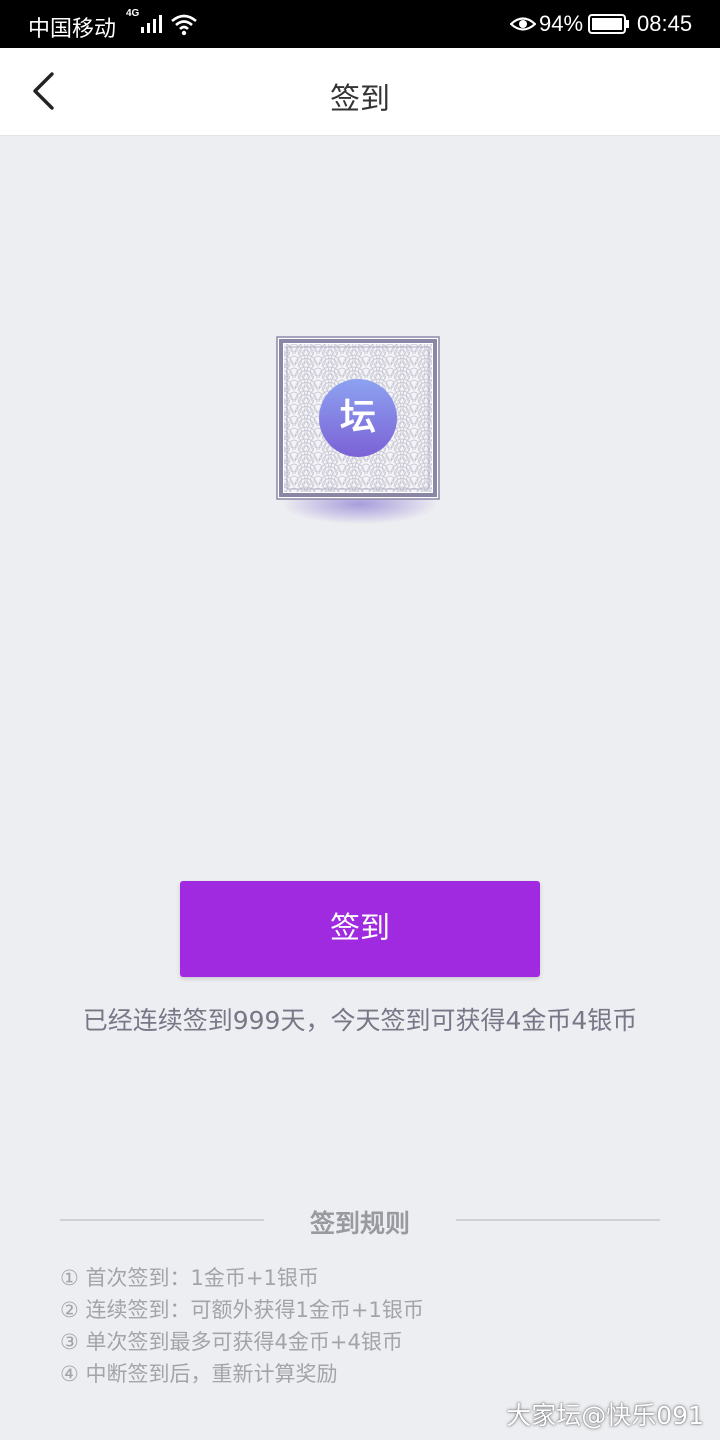 The image size is (720, 1440). Describe the element at coordinates (242, 1310) in the screenshot. I see `rule-item: ② 连续签到：可额外获得1金币+1银币` at that location.